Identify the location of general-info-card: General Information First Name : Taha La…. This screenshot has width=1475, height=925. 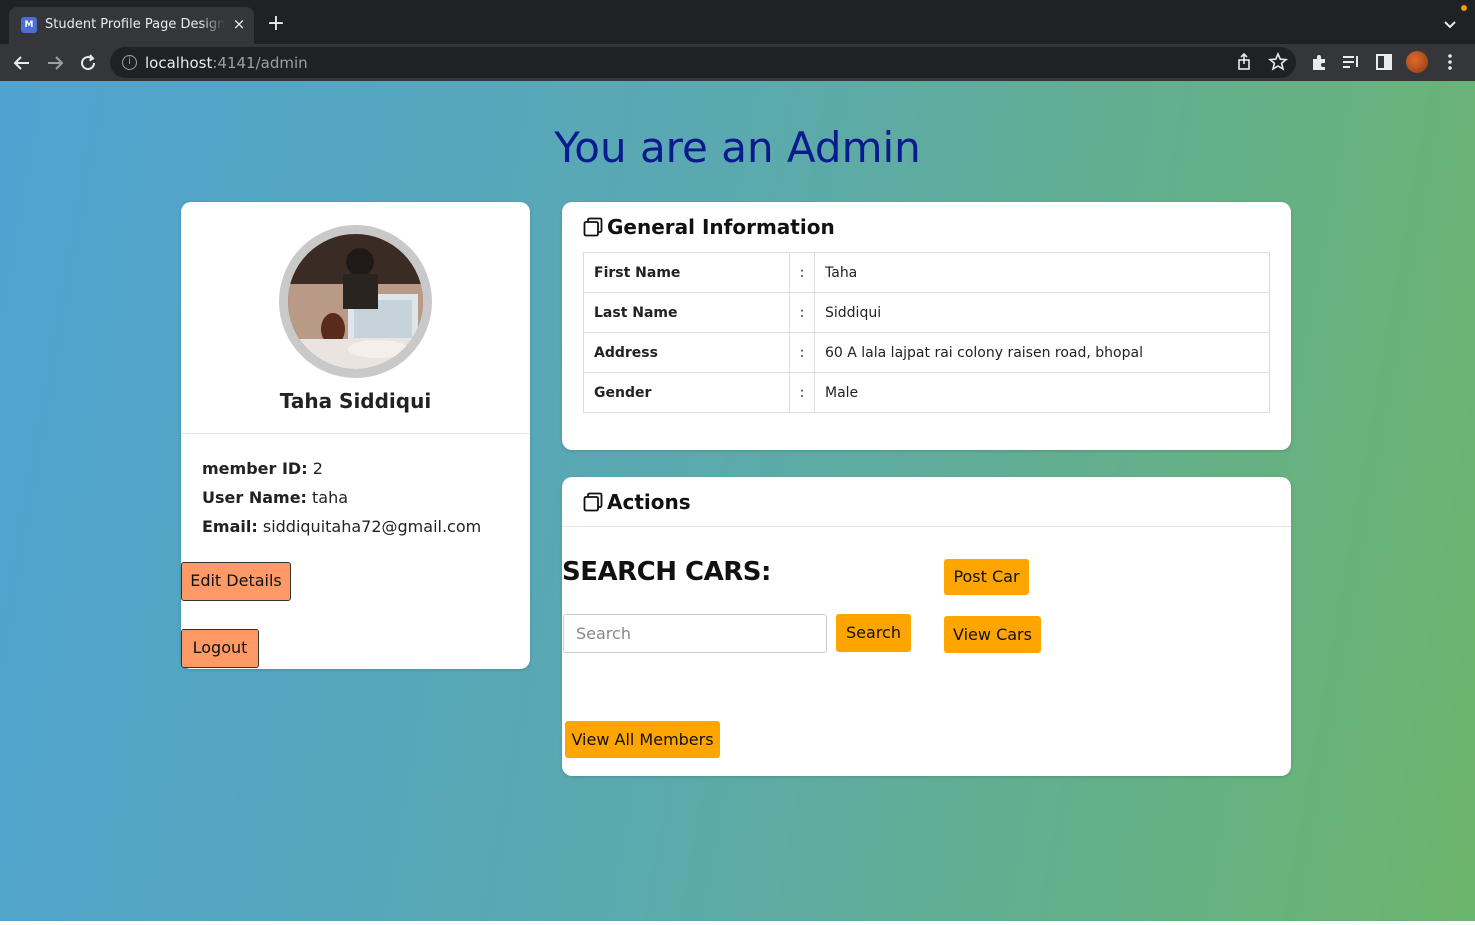
(926, 326).